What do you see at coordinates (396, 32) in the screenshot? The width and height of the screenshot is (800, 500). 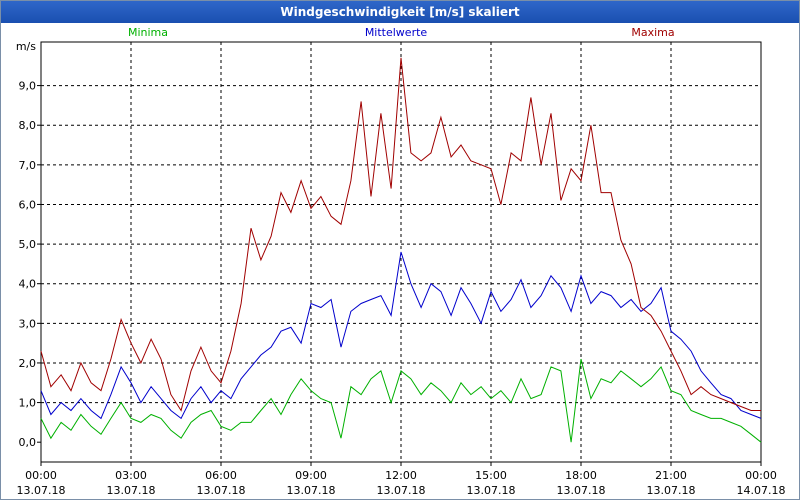 I see `legend-mittelwerte: Mittelwerte` at bounding box center [396, 32].